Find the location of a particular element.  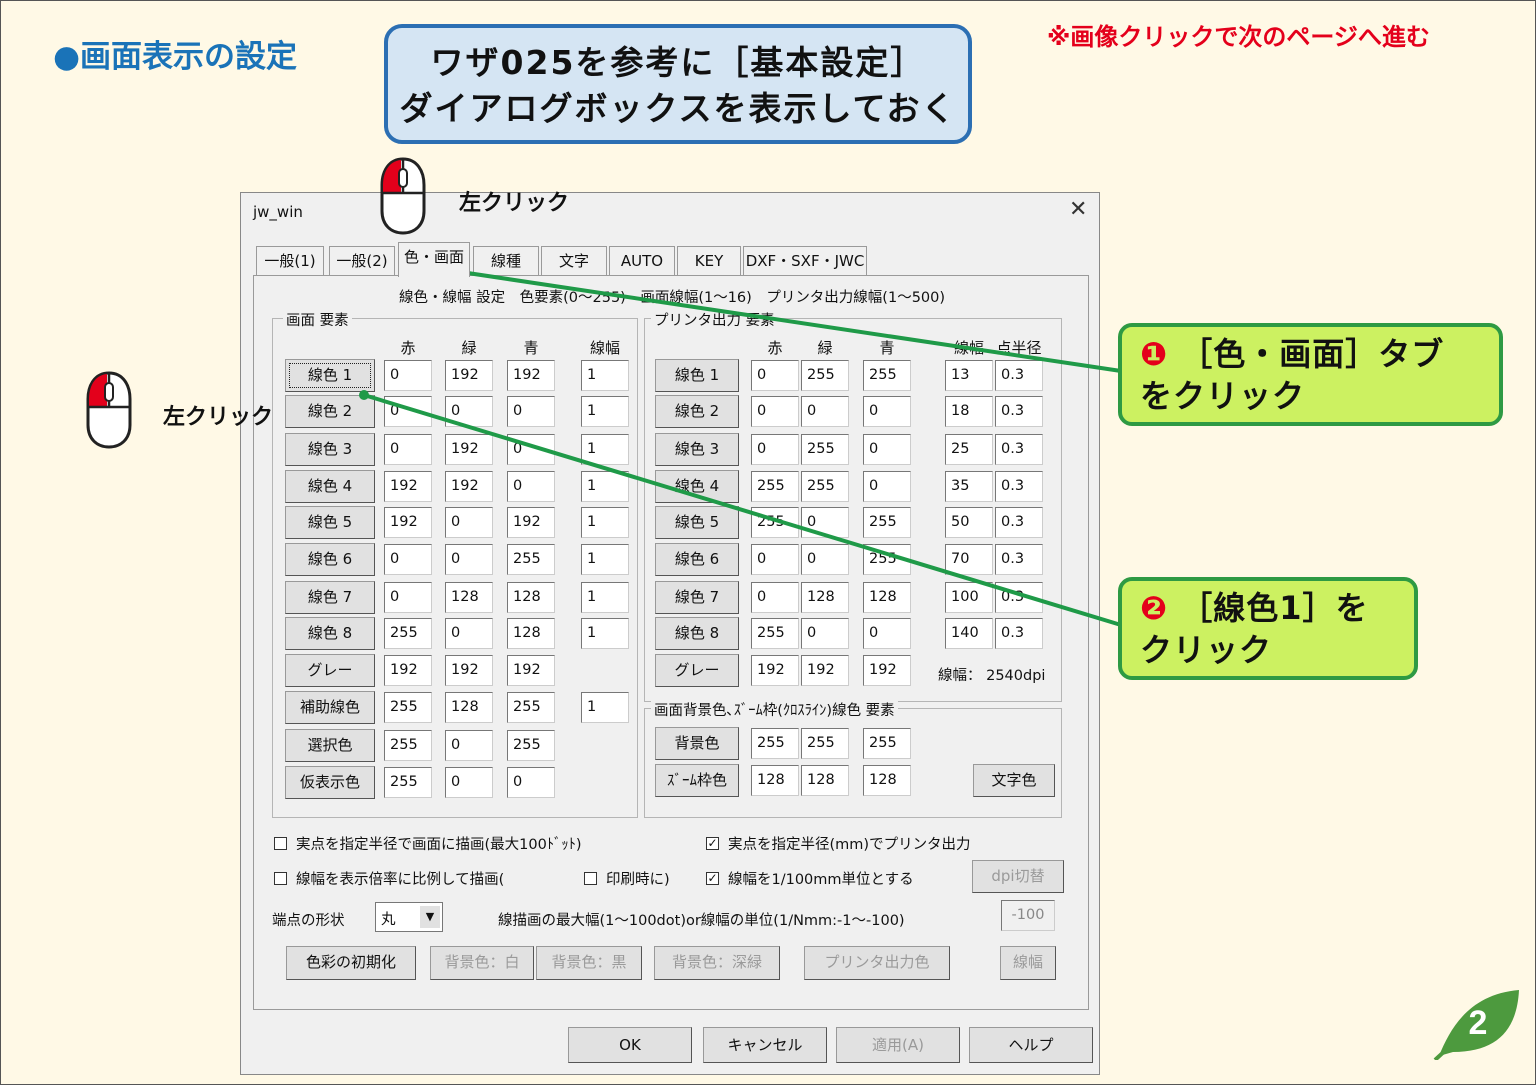

text-color-button: 文字色 is located at coordinates (1014, 780).